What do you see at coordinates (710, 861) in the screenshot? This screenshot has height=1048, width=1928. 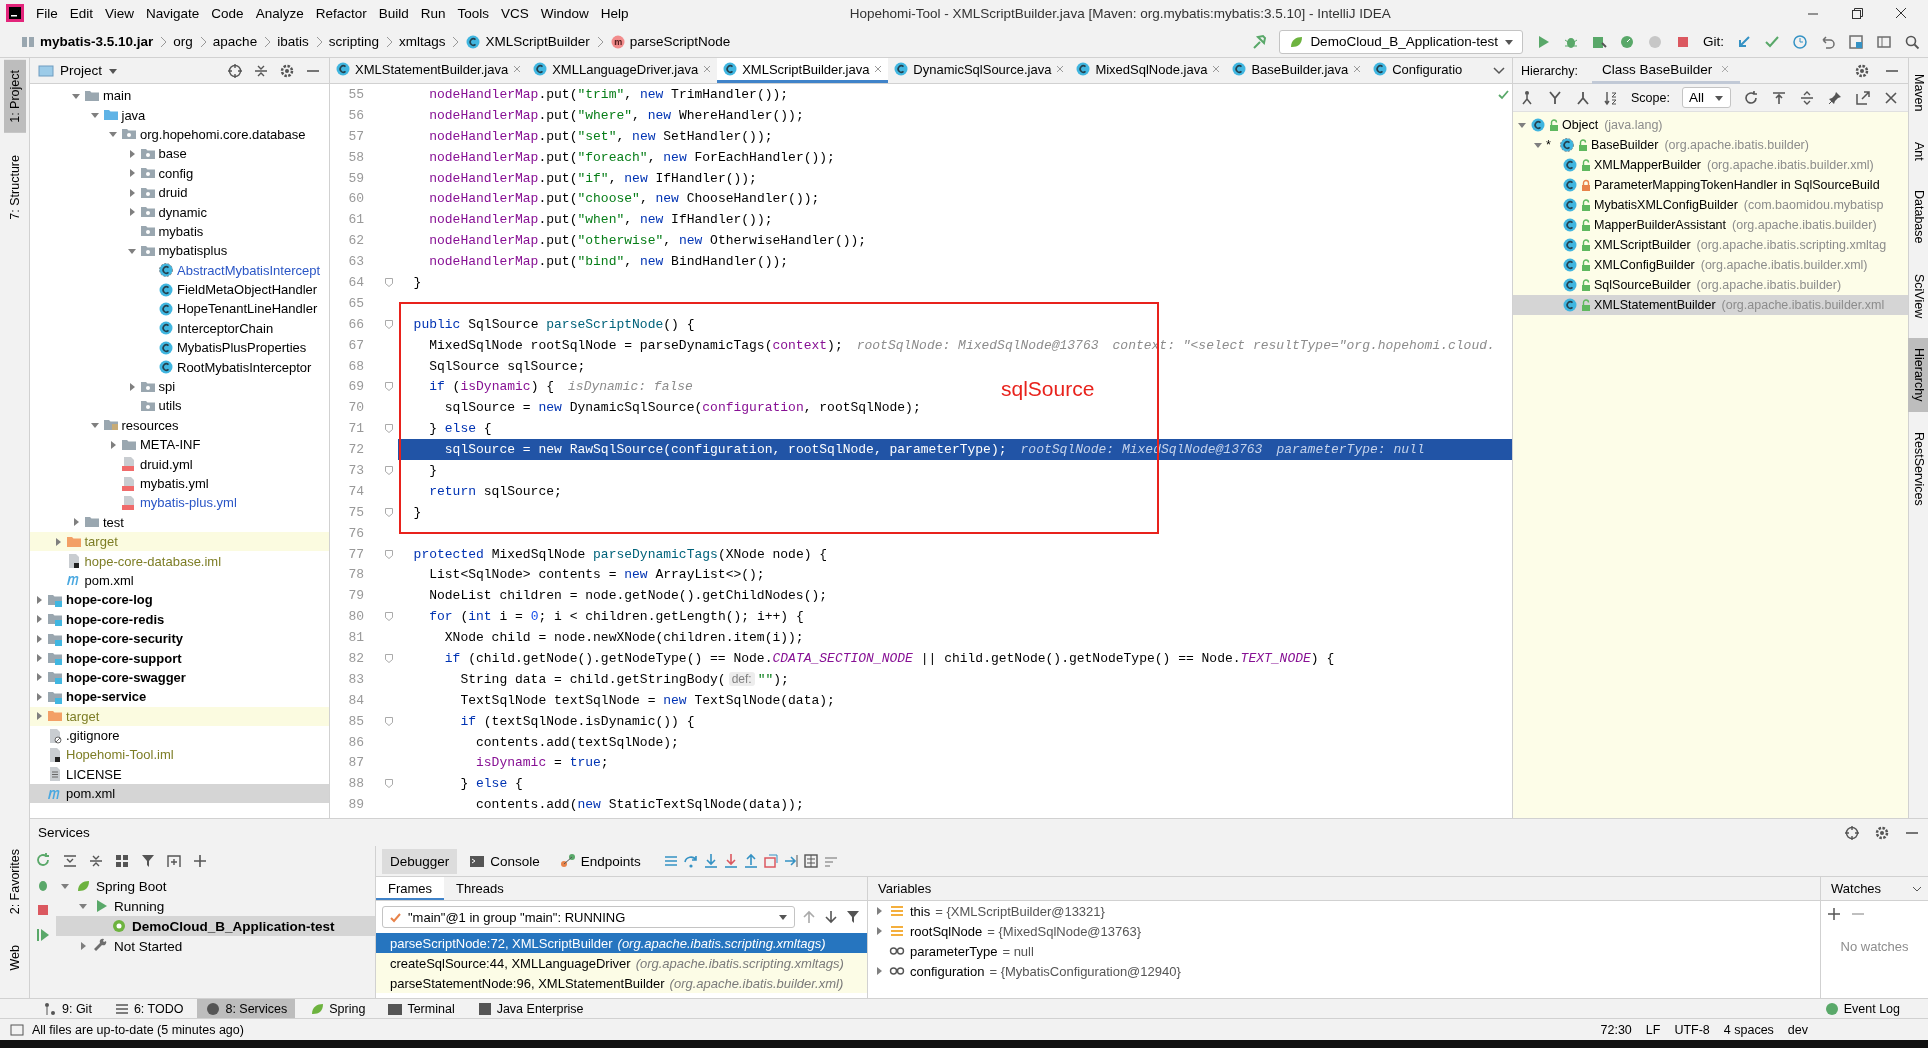 I see `step-into-icon` at bounding box center [710, 861].